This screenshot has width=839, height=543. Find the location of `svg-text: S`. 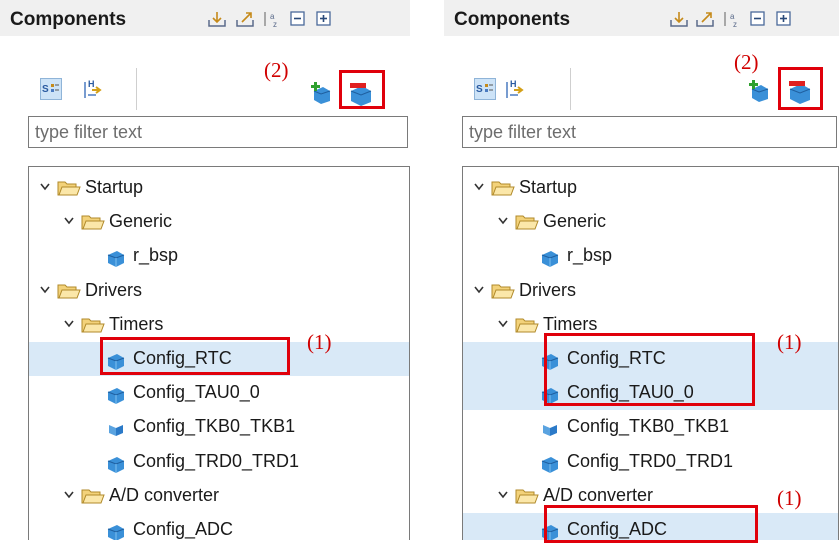

svg-text: S is located at coordinates (479, 89).